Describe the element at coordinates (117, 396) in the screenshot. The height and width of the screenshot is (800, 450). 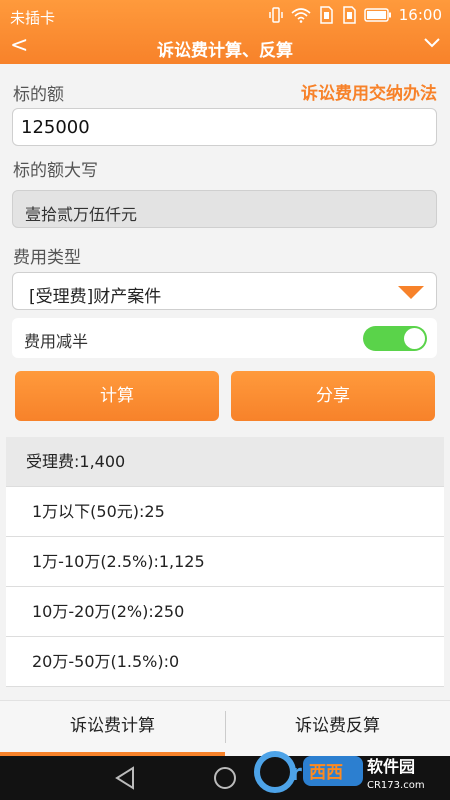
I see `calculate-button: 计算` at that location.